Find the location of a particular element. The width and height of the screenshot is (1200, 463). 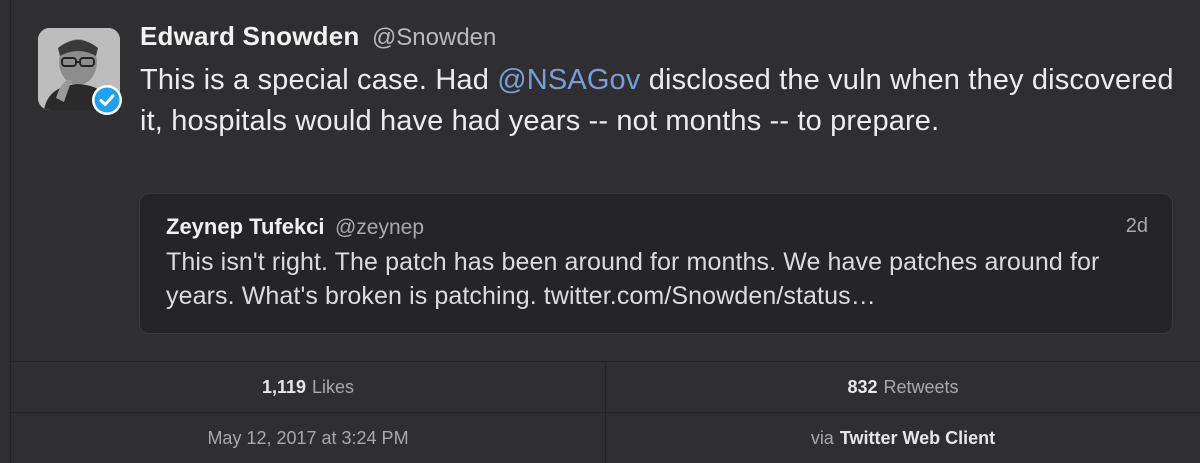

mention-link: @NSAGov is located at coordinates (568, 80).